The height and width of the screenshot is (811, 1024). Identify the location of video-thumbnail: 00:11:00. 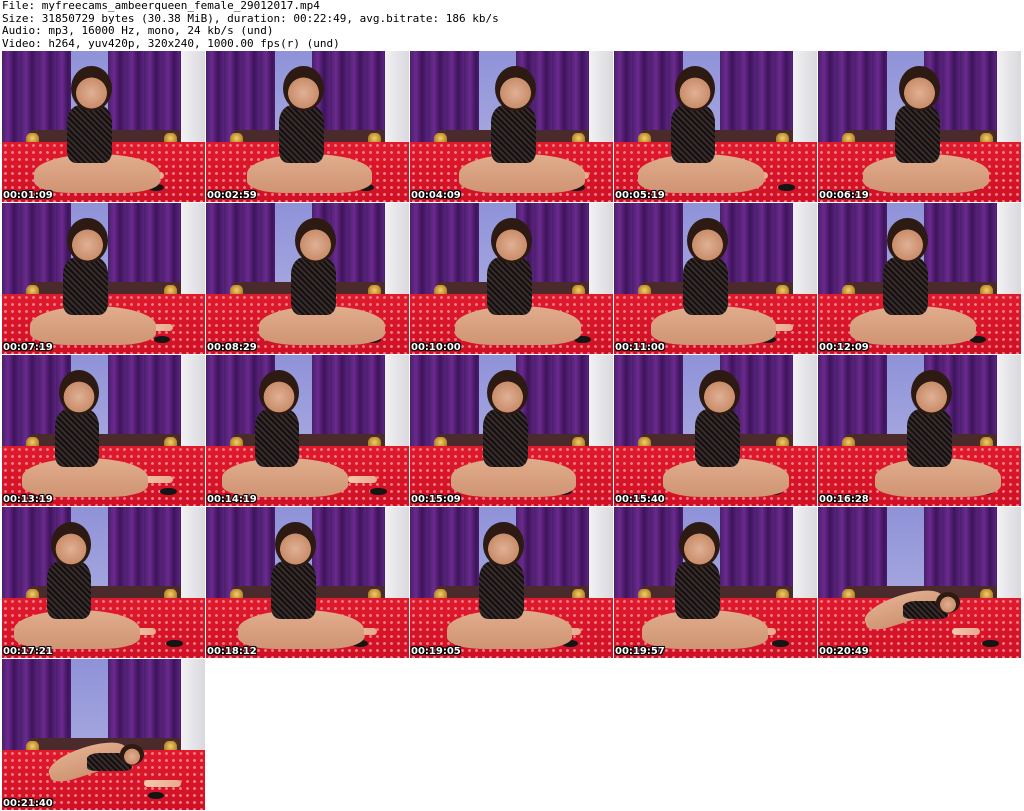
(715, 278).